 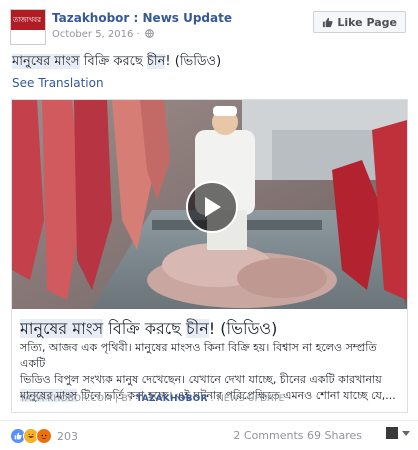 I want to click on link-title-part-4: ! (ভিডিও), so click(x=243, y=328).